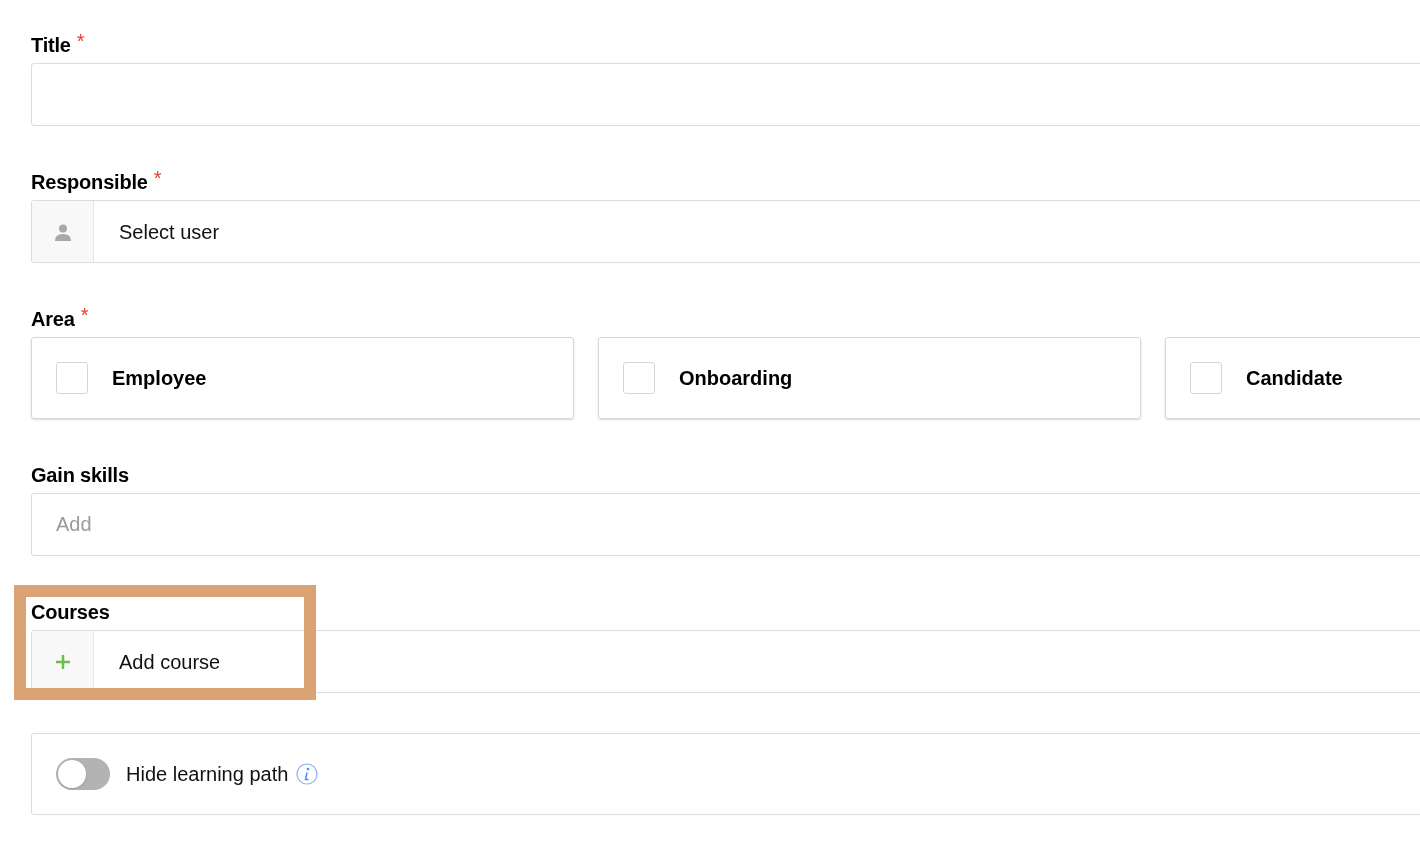 The width and height of the screenshot is (1420, 842). Describe the element at coordinates (70, 612) in the screenshot. I see `field-label: Courses` at that location.